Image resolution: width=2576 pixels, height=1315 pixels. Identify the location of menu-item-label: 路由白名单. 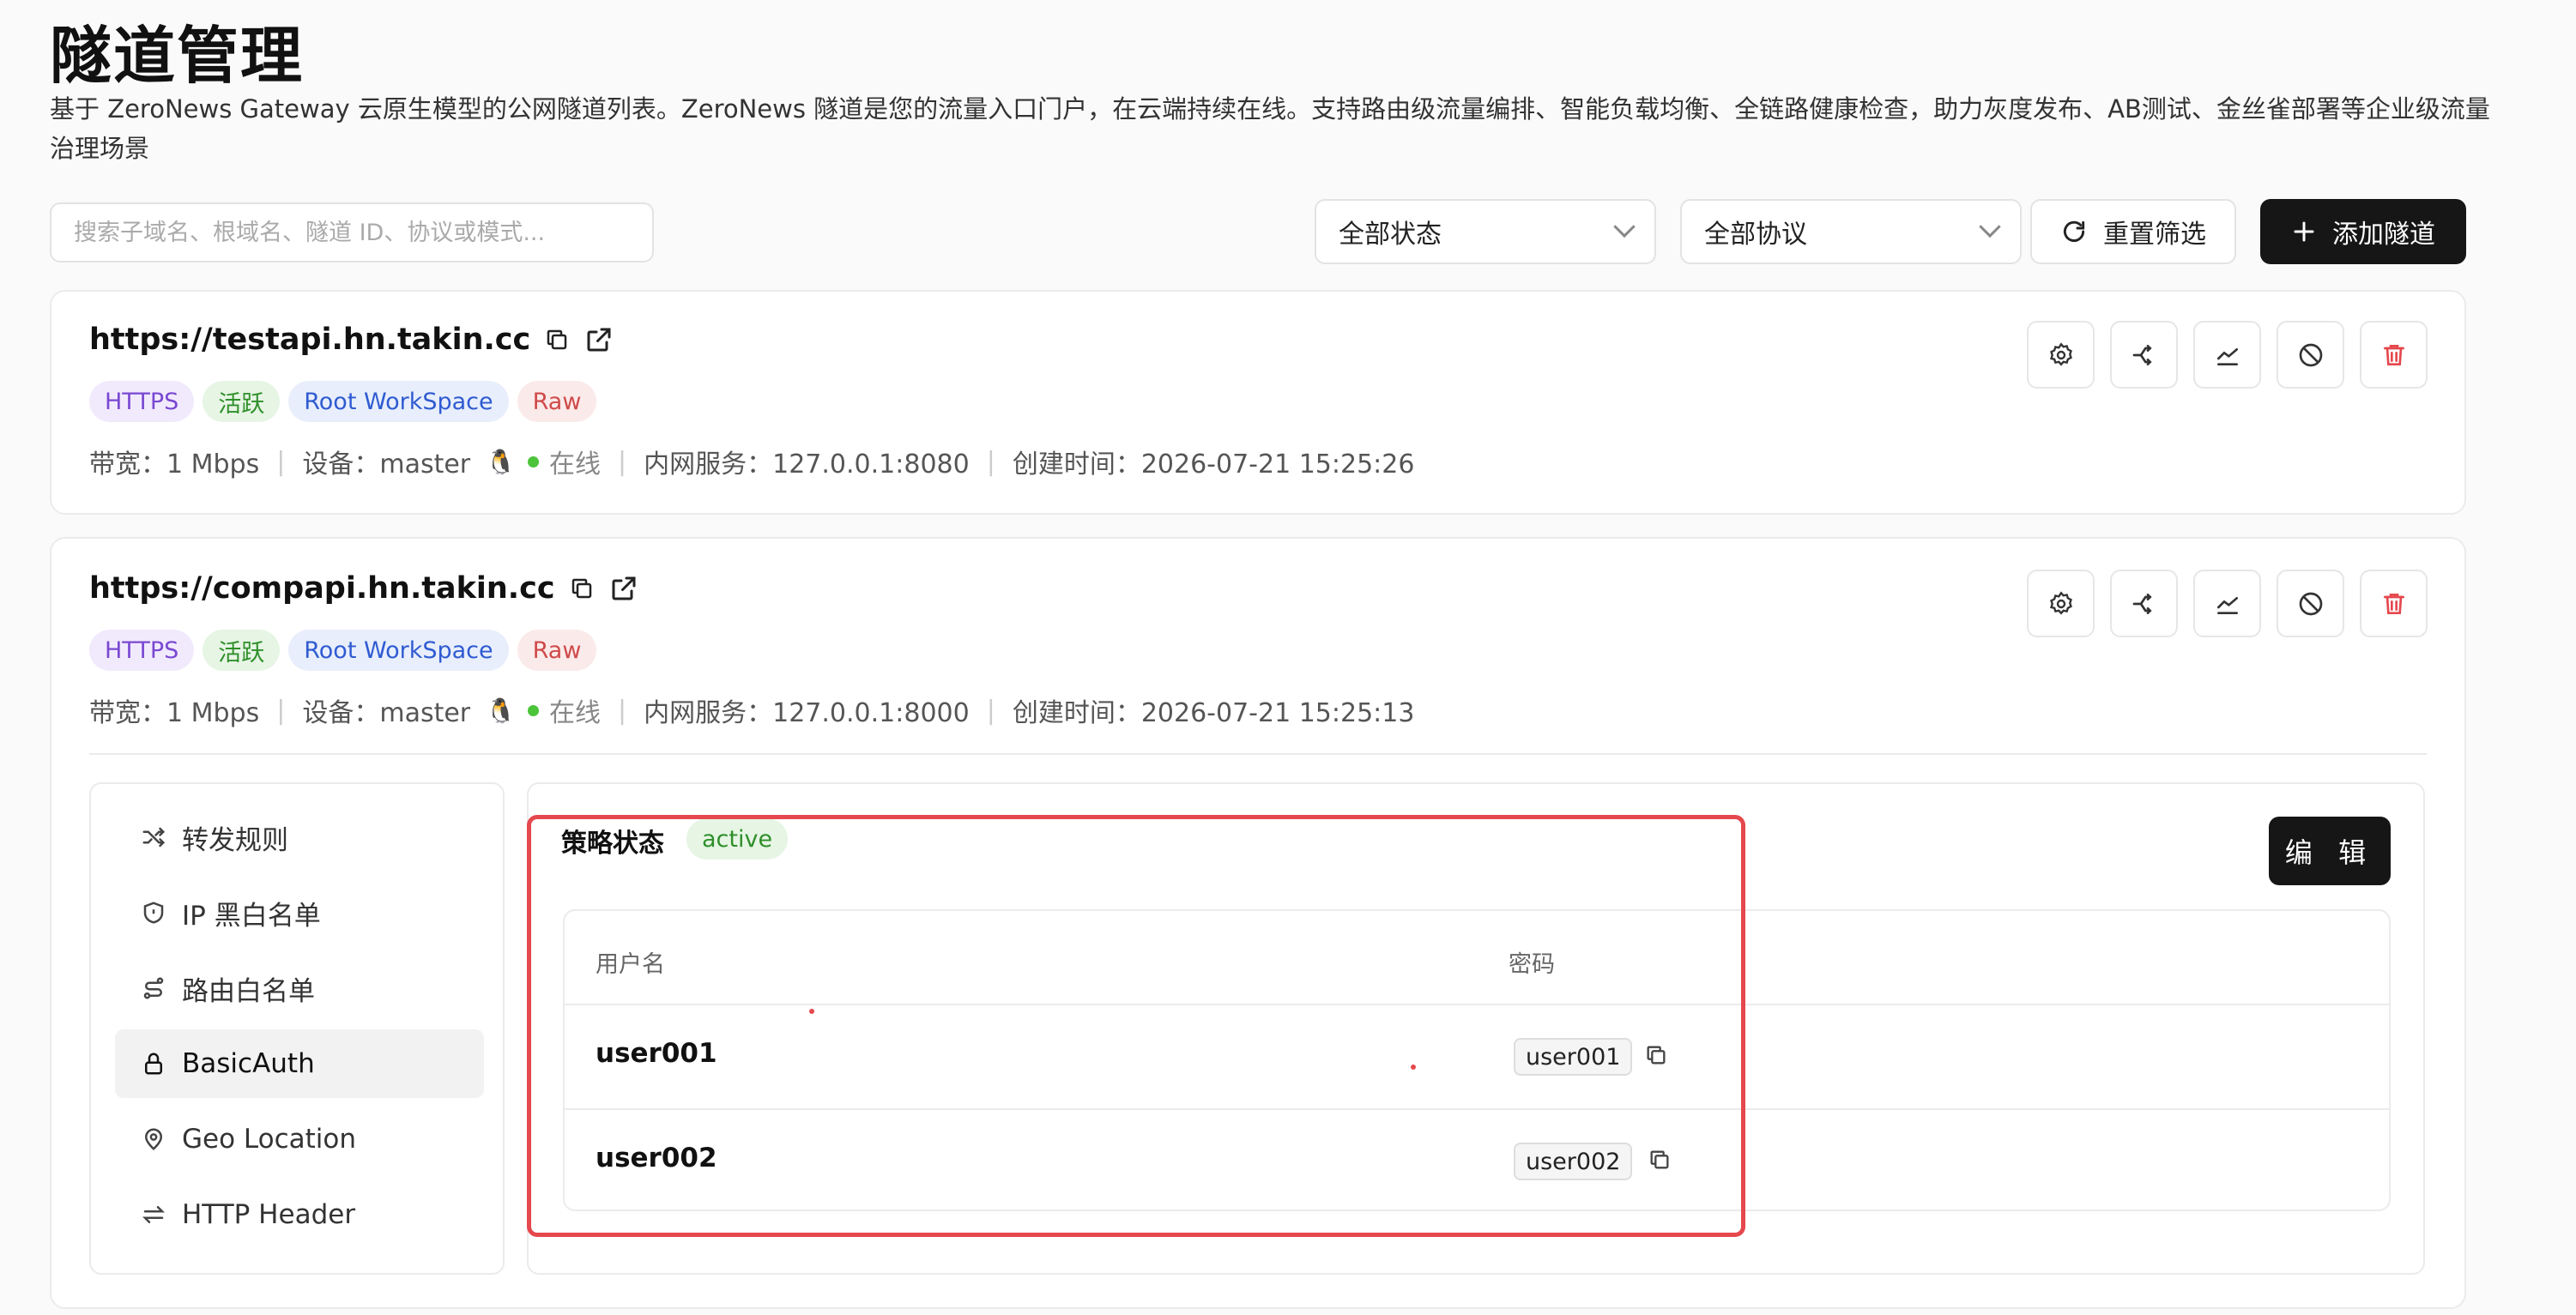
(248, 991).